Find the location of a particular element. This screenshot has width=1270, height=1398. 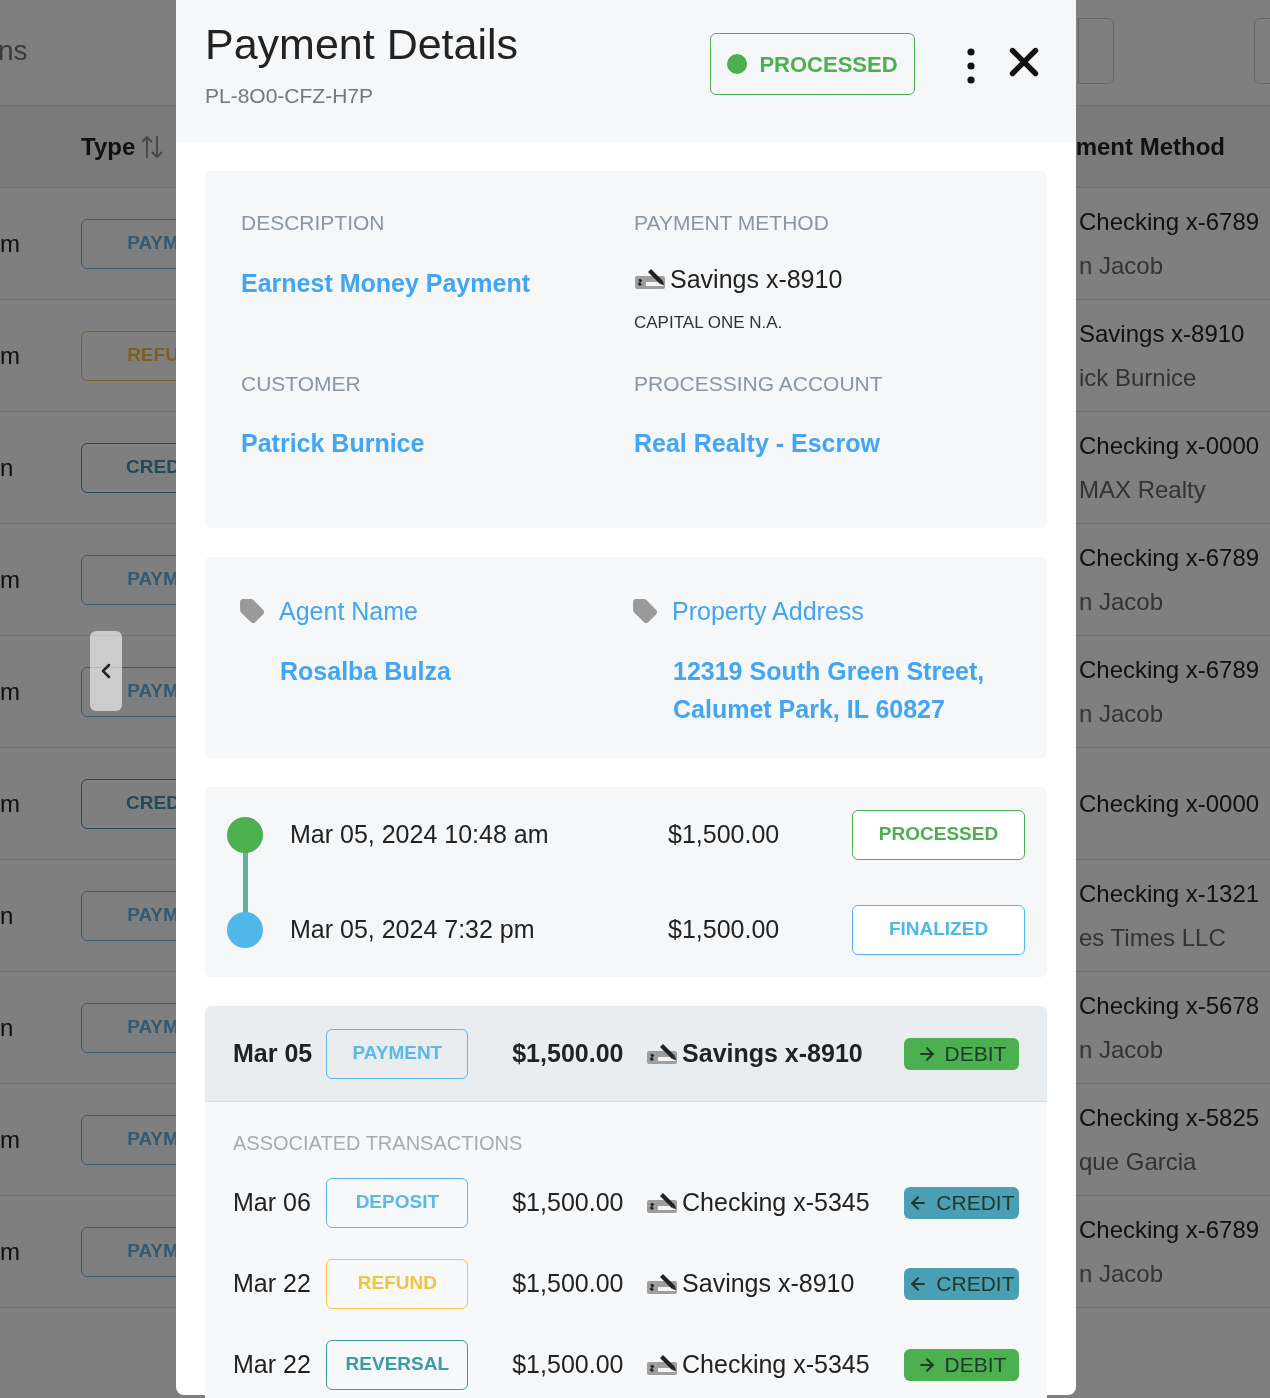

field-link: Real Realty - Escrow is located at coordinates (822, 444).